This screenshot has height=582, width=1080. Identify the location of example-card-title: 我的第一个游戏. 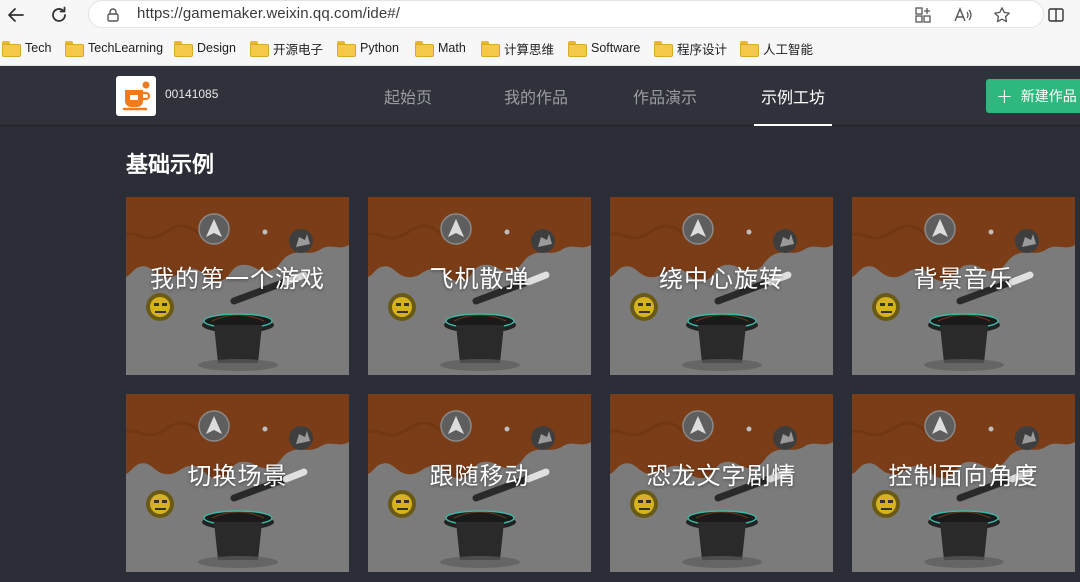
(237, 279).